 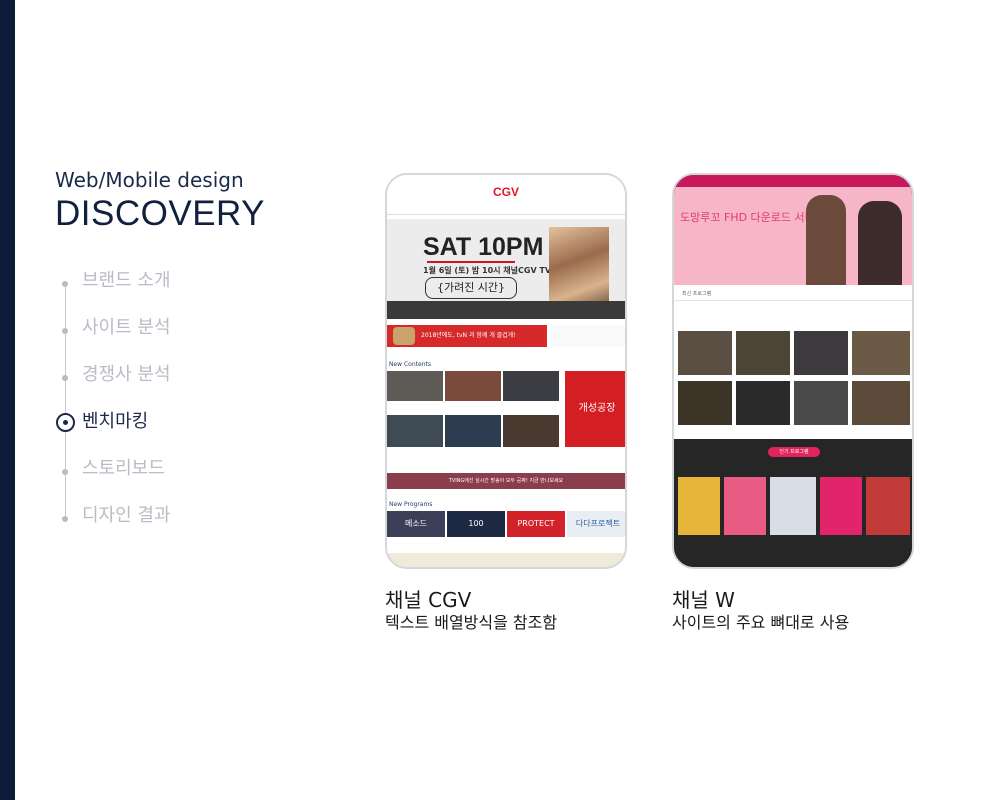 I want to click on active-target-icon, so click(x=65, y=422).